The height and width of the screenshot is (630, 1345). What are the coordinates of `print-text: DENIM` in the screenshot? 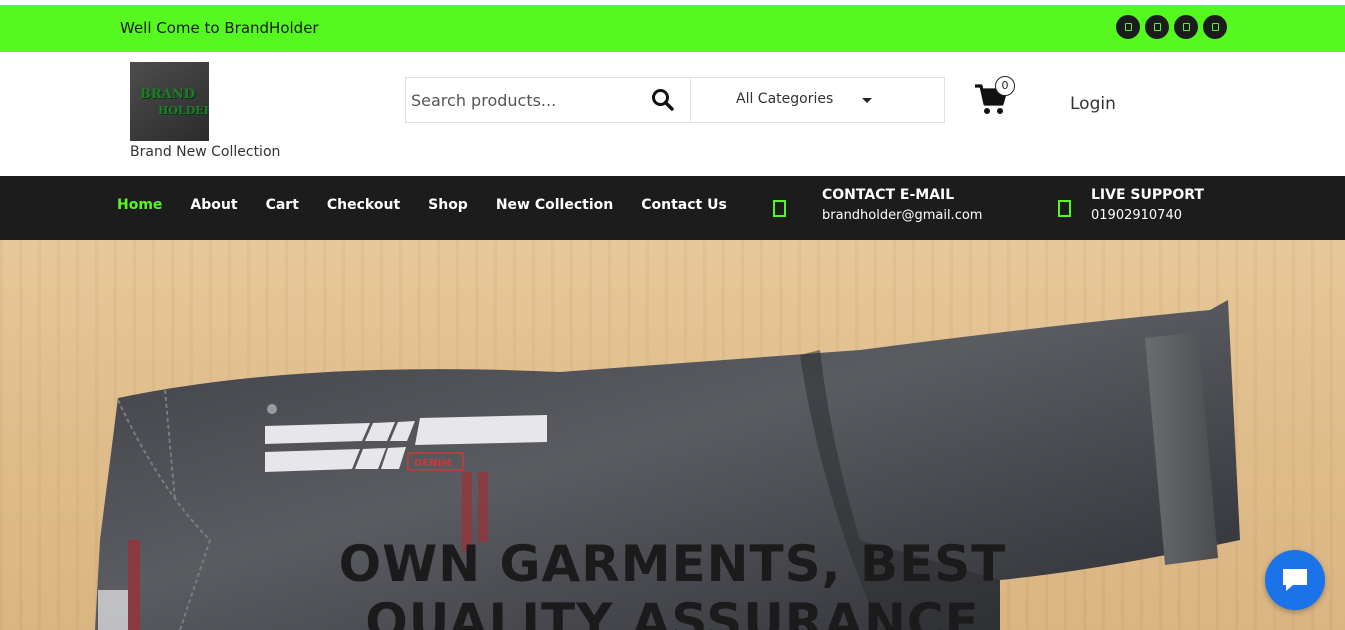 It's located at (432, 463).